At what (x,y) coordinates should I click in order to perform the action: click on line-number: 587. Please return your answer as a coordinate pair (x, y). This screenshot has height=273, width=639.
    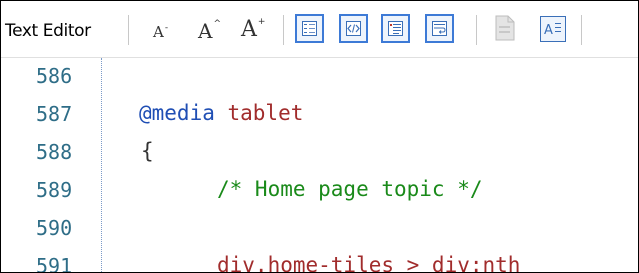
    Looking at the image, I should click on (54, 114).